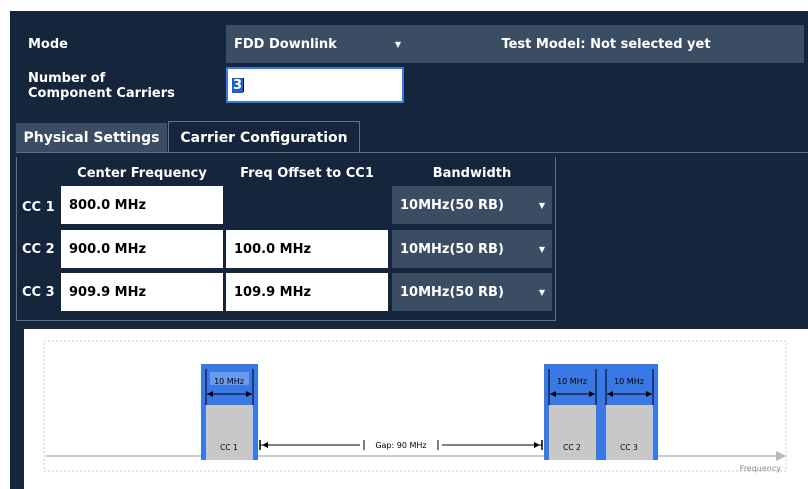 This screenshot has width=808, height=489. I want to click on cc2-name-label: CC 2, so click(572, 447).